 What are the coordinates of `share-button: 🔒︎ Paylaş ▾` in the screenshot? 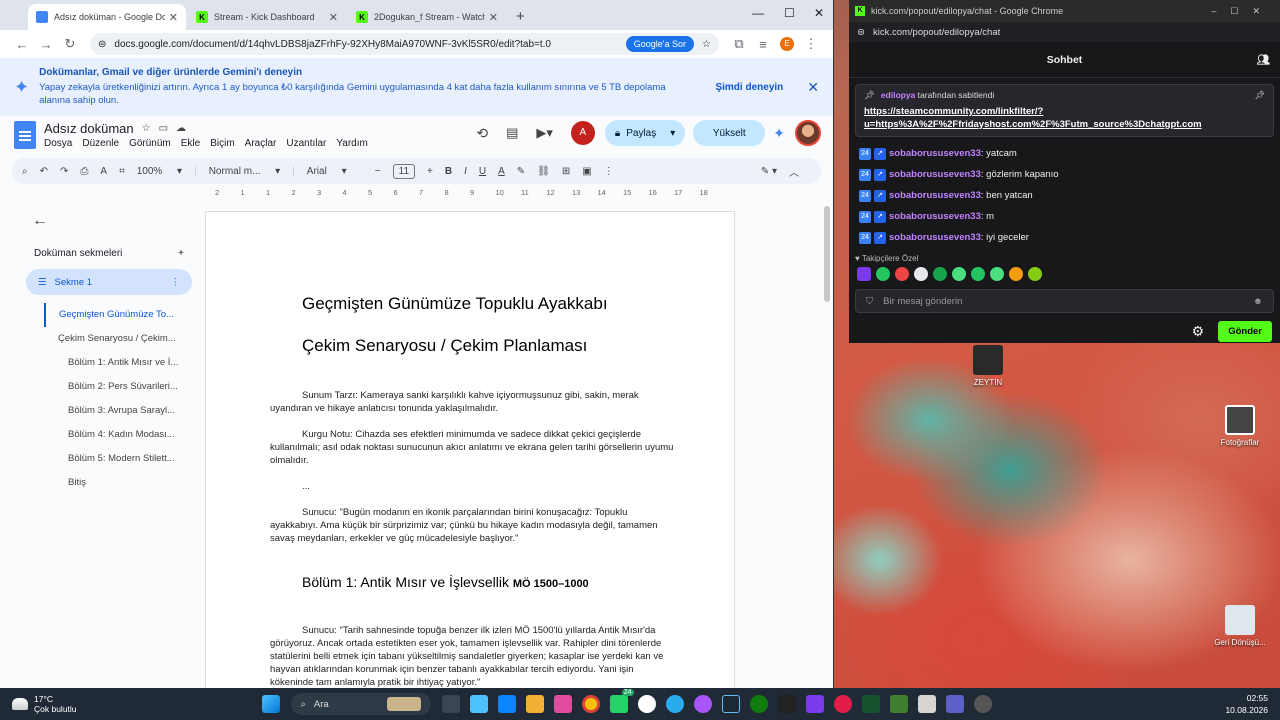 It's located at (645, 133).